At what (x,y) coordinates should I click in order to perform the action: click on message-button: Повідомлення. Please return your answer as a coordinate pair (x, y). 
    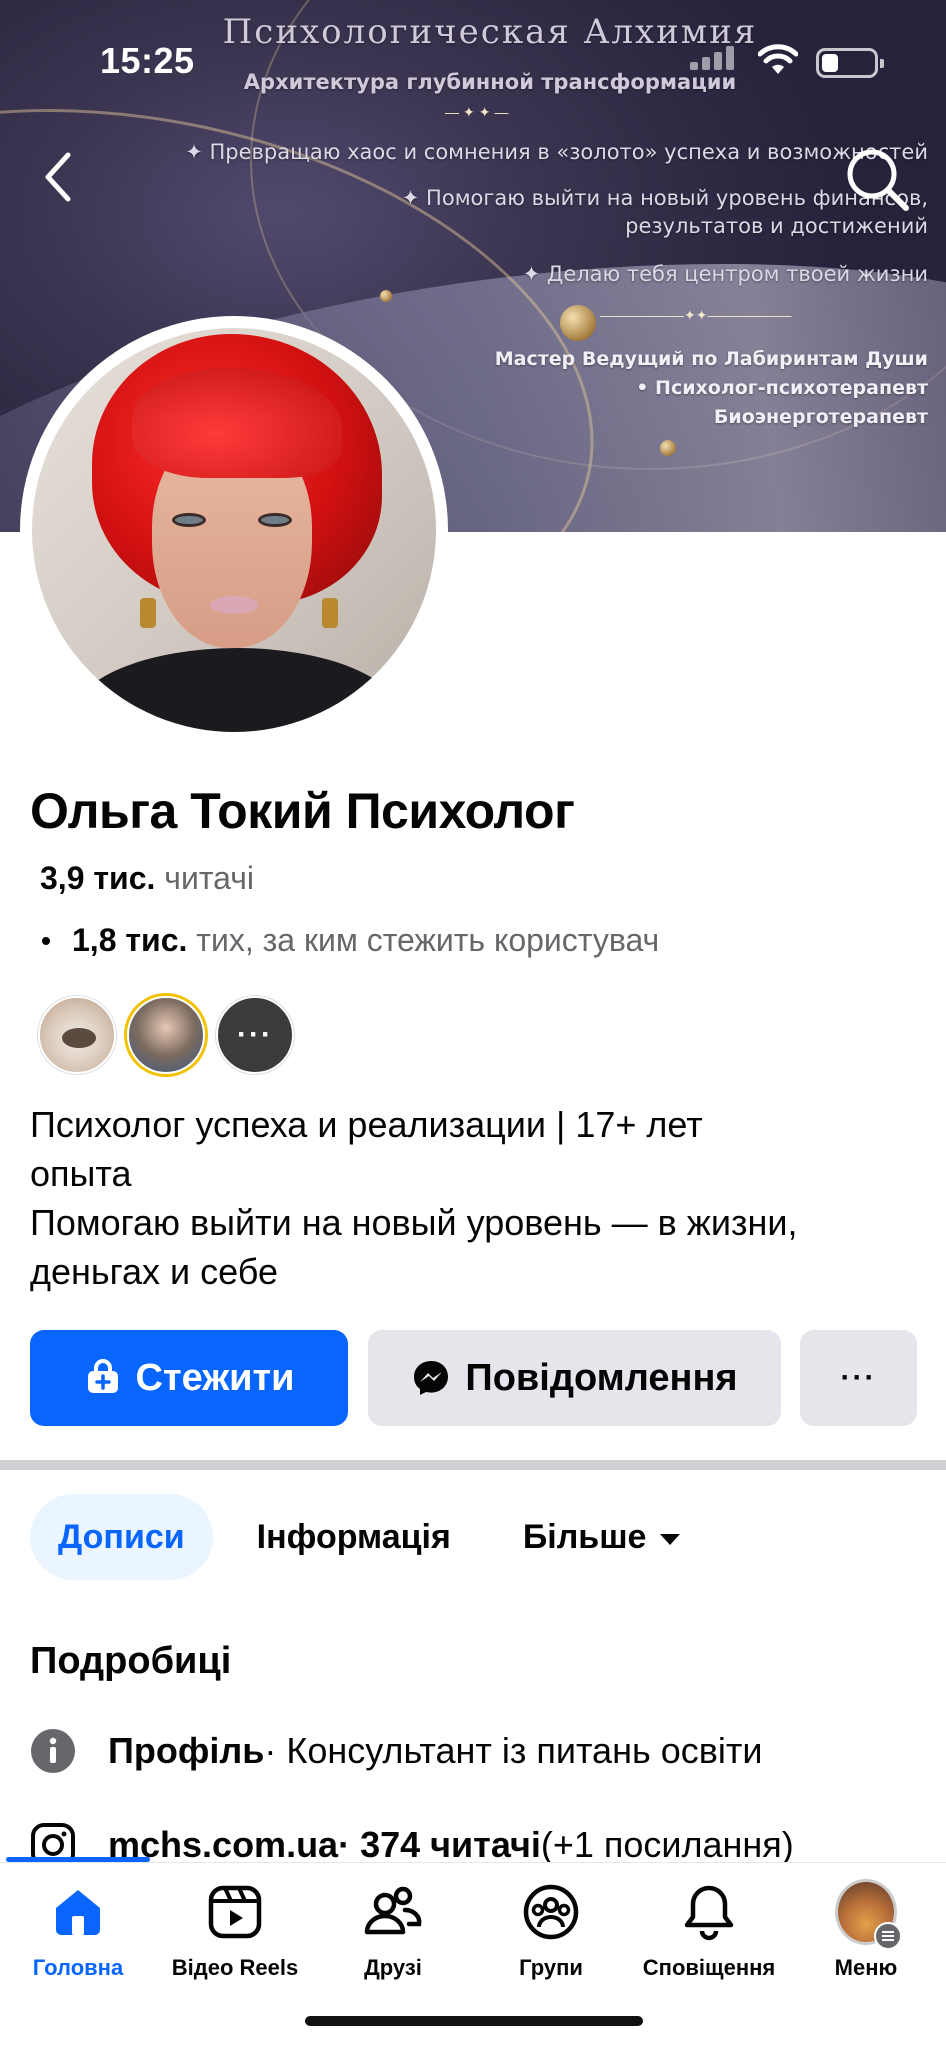
    Looking at the image, I should click on (574, 1378).